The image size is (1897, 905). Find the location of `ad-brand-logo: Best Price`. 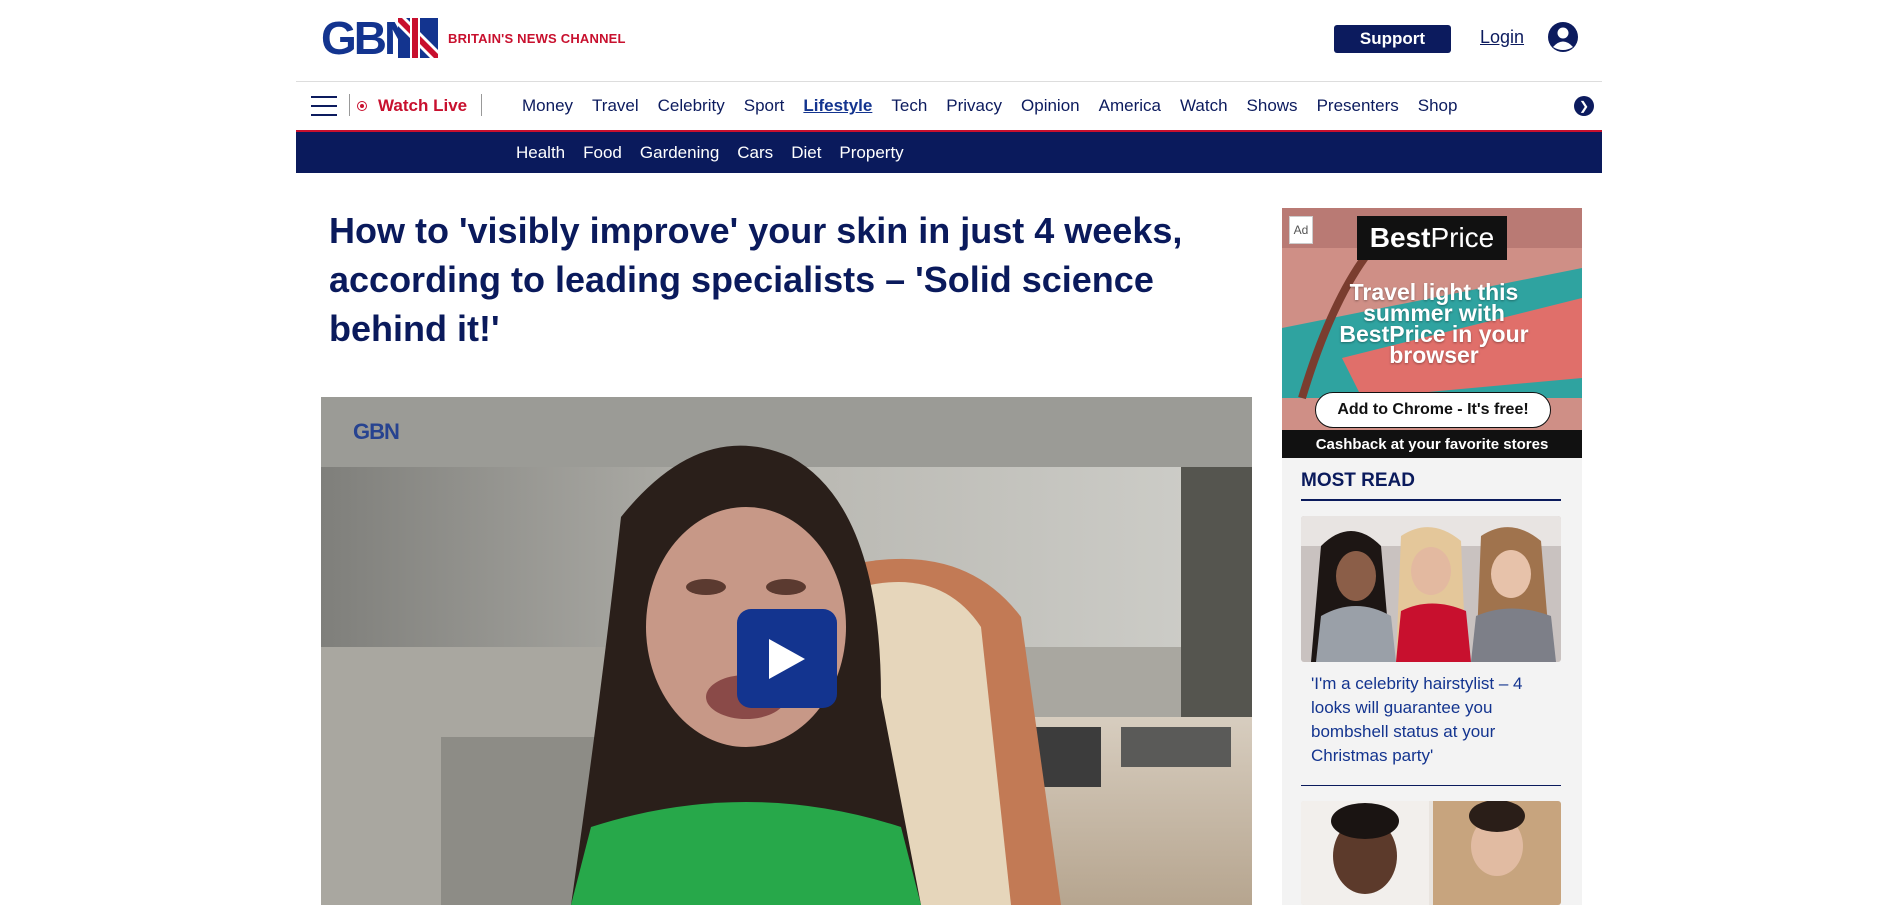

ad-brand-logo: Best Price is located at coordinates (1432, 238).